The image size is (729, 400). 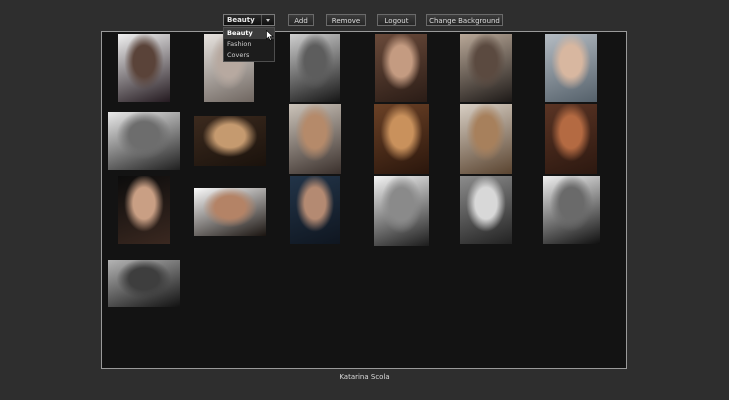 What do you see at coordinates (346, 20) in the screenshot?
I see `remove-button: Remove` at bounding box center [346, 20].